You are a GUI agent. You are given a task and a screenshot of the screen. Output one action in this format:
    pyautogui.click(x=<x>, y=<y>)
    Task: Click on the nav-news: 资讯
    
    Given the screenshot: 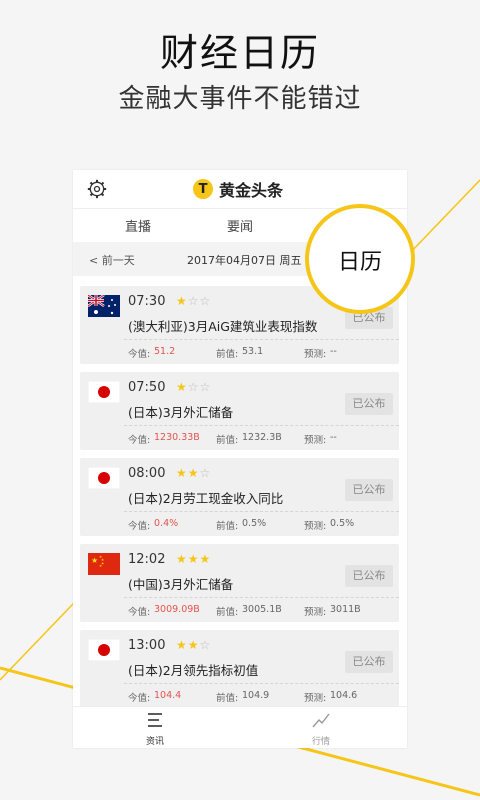 What is the action you would take?
    pyautogui.click(x=155, y=729)
    